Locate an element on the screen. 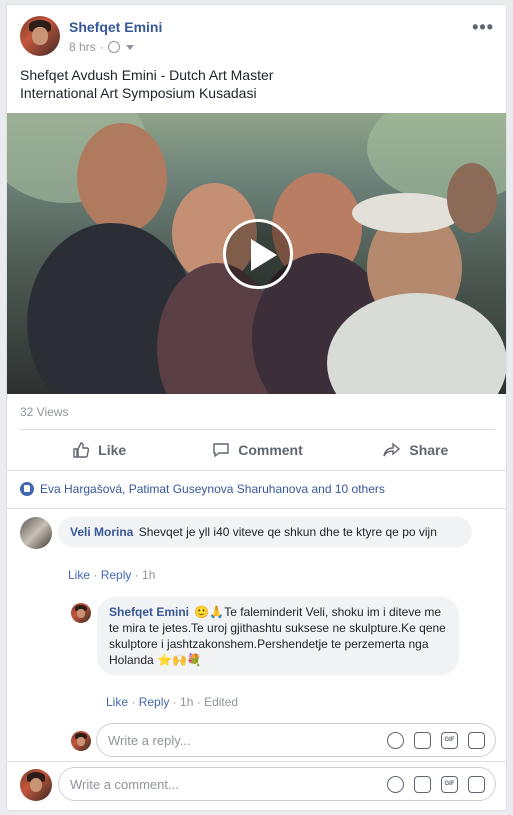 This screenshot has width=513, height=815. my-avatar is located at coordinates (36, 785).